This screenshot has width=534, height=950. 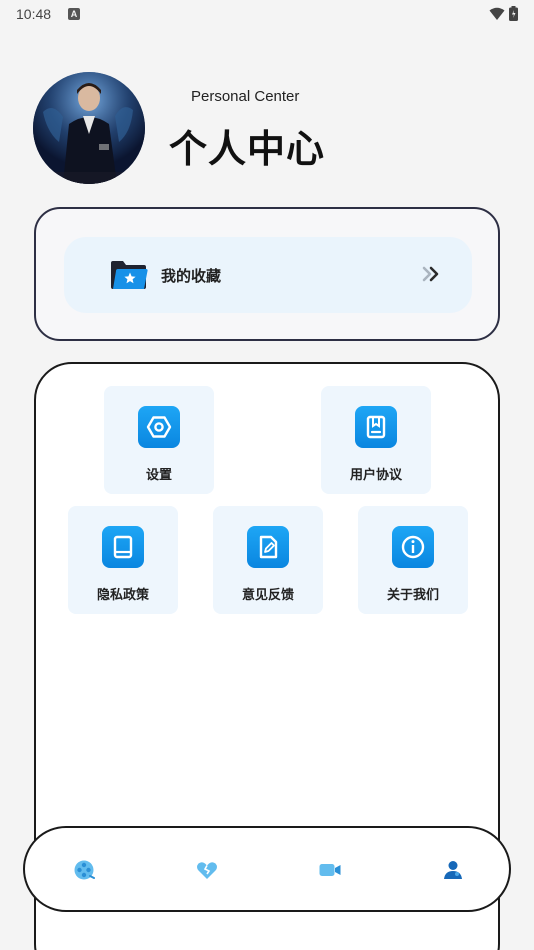 What do you see at coordinates (159, 427) in the screenshot?
I see `settings-icon` at bounding box center [159, 427].